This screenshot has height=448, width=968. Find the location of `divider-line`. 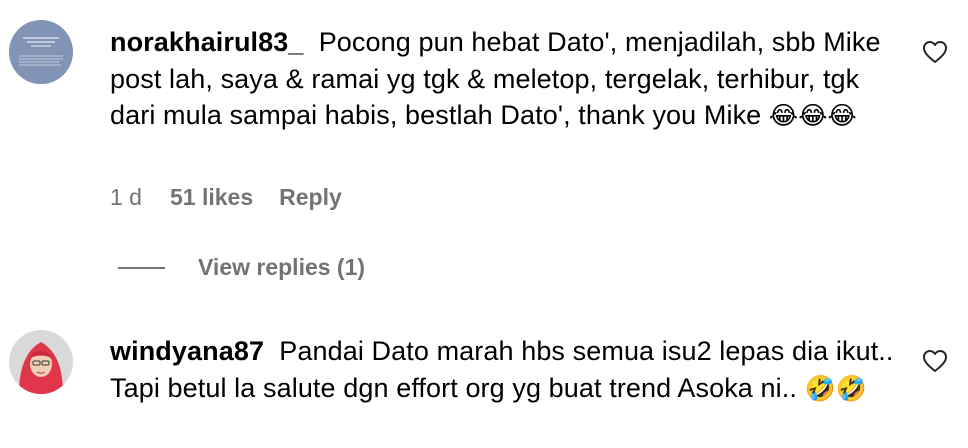

divider-line is located at coordinates (141, 267).